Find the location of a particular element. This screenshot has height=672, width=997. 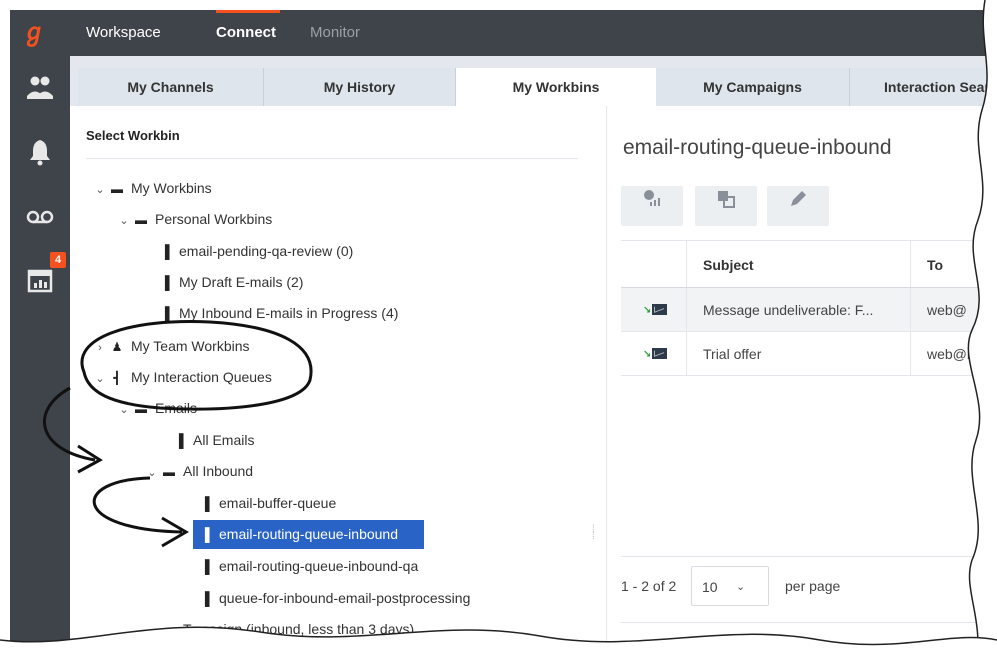

tree-label: My Team Workbins is located at coordinates (190, 346).